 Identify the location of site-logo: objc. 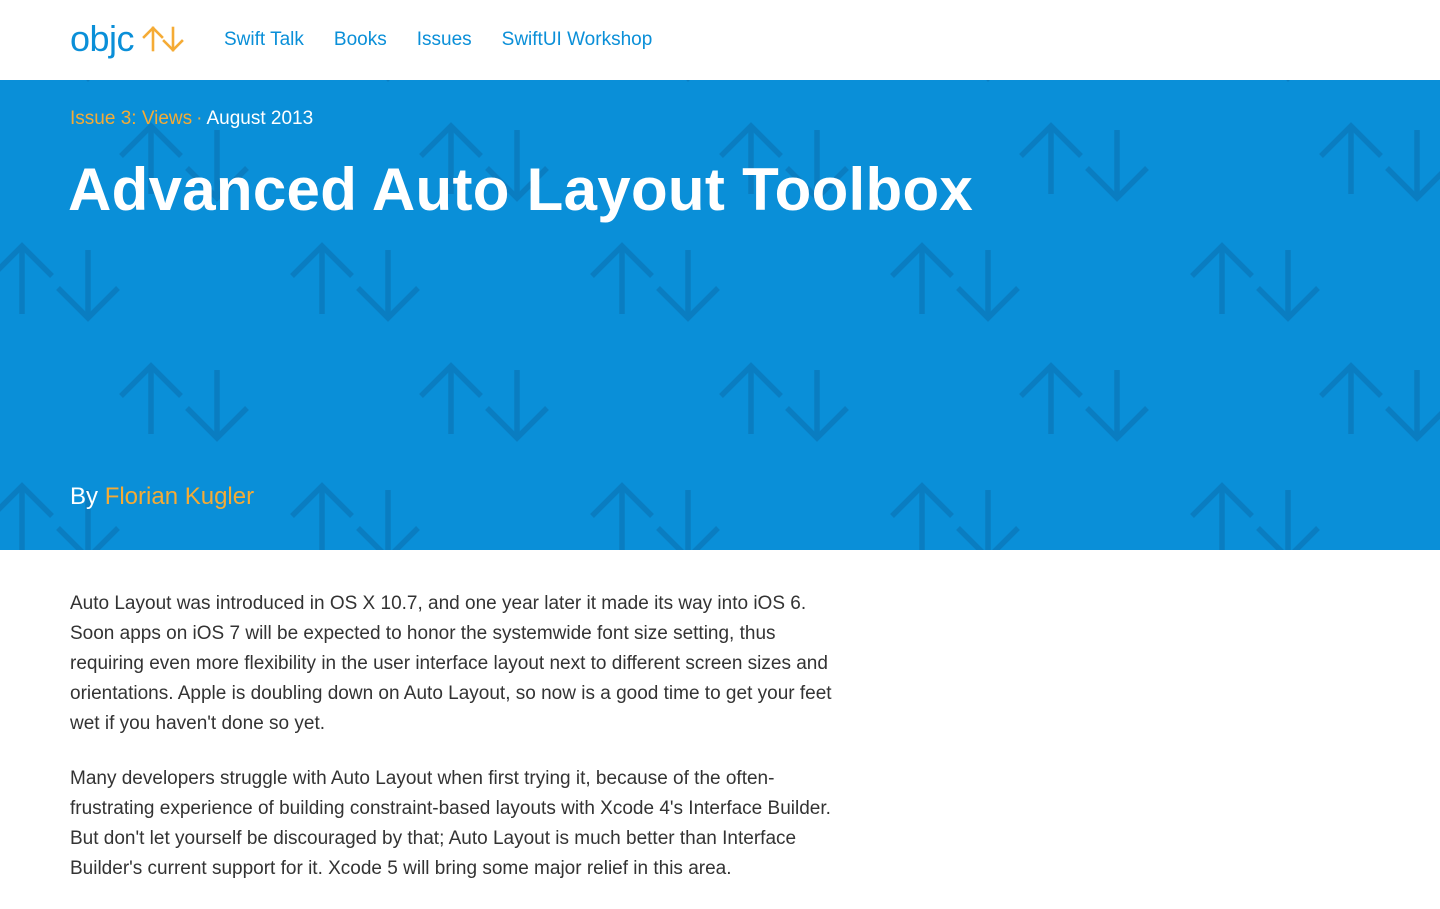
(127, 39).